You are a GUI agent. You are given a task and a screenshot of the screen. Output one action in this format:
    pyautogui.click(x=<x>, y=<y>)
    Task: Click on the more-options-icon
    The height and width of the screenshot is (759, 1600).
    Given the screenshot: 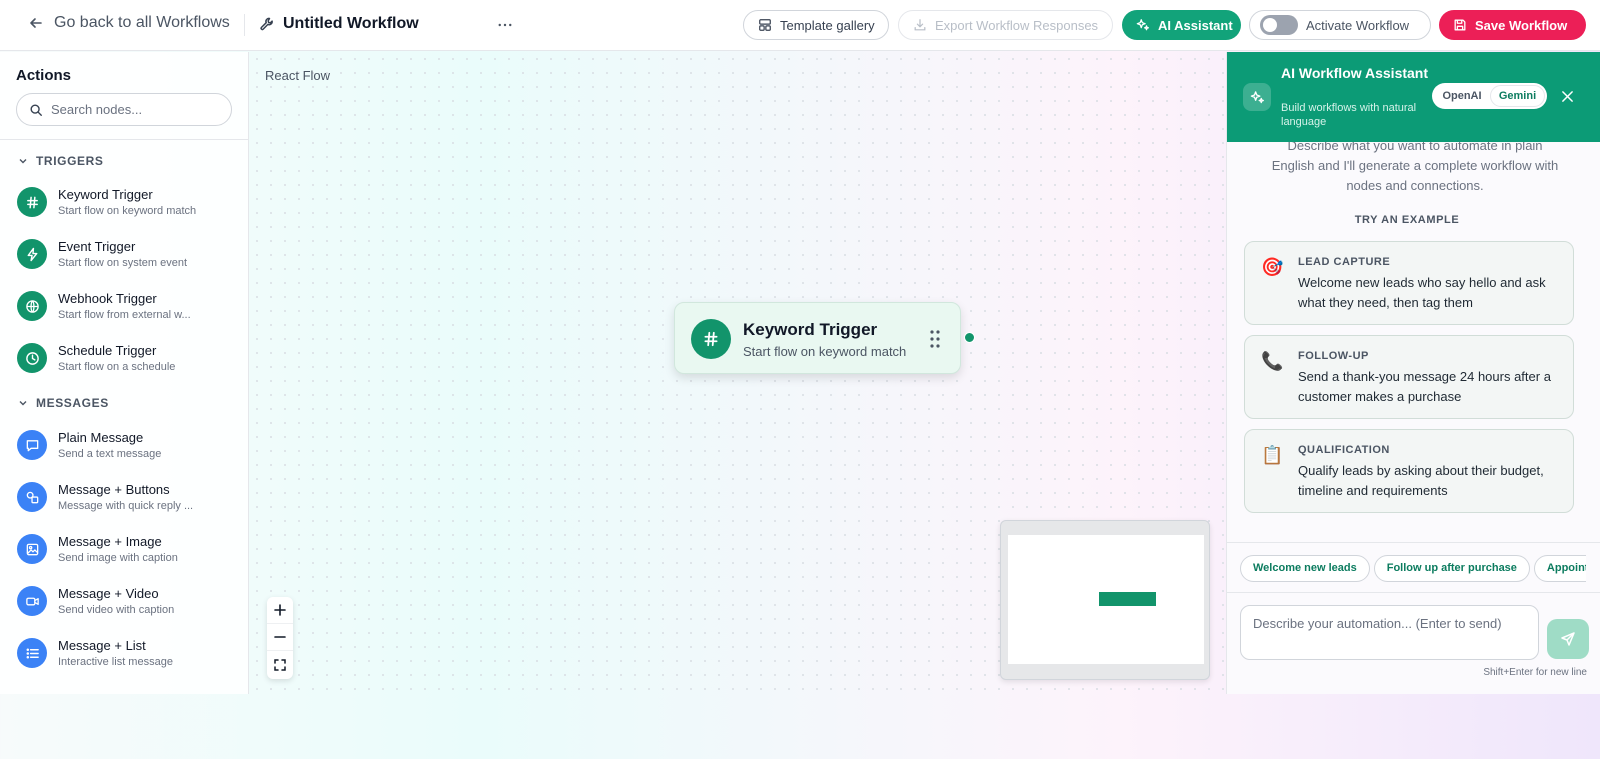 What is the action you would take?
    pyautogui.click(x=505, y=25)
    